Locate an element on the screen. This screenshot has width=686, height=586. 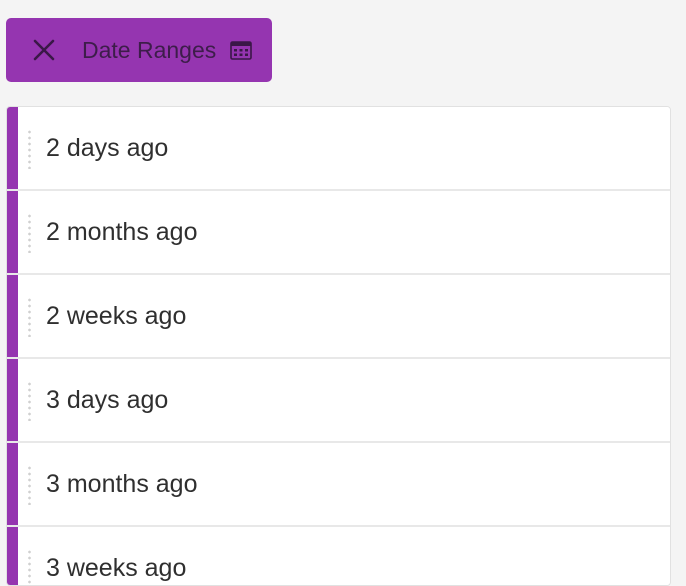
list-item-label: 3 days ago is located at coordinates (107, 399).